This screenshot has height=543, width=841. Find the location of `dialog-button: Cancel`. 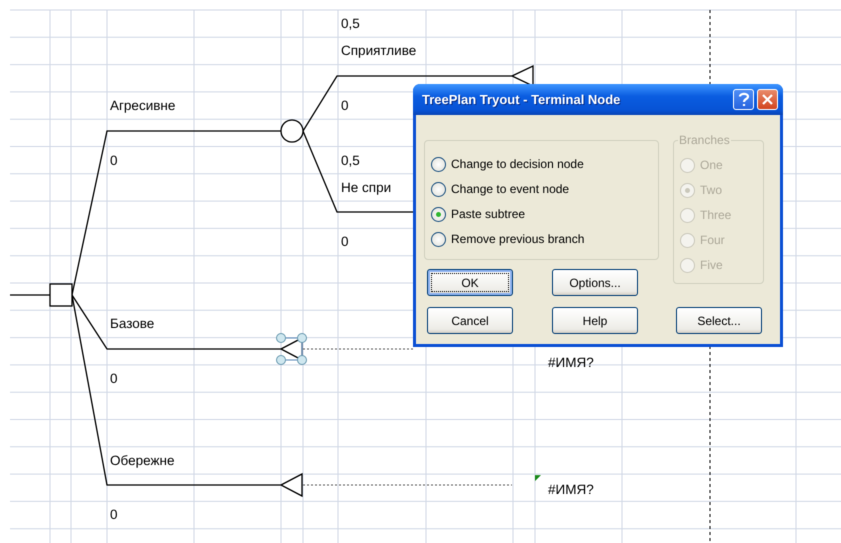

dialog-button: Cancel is located at coordinates (470, 320).